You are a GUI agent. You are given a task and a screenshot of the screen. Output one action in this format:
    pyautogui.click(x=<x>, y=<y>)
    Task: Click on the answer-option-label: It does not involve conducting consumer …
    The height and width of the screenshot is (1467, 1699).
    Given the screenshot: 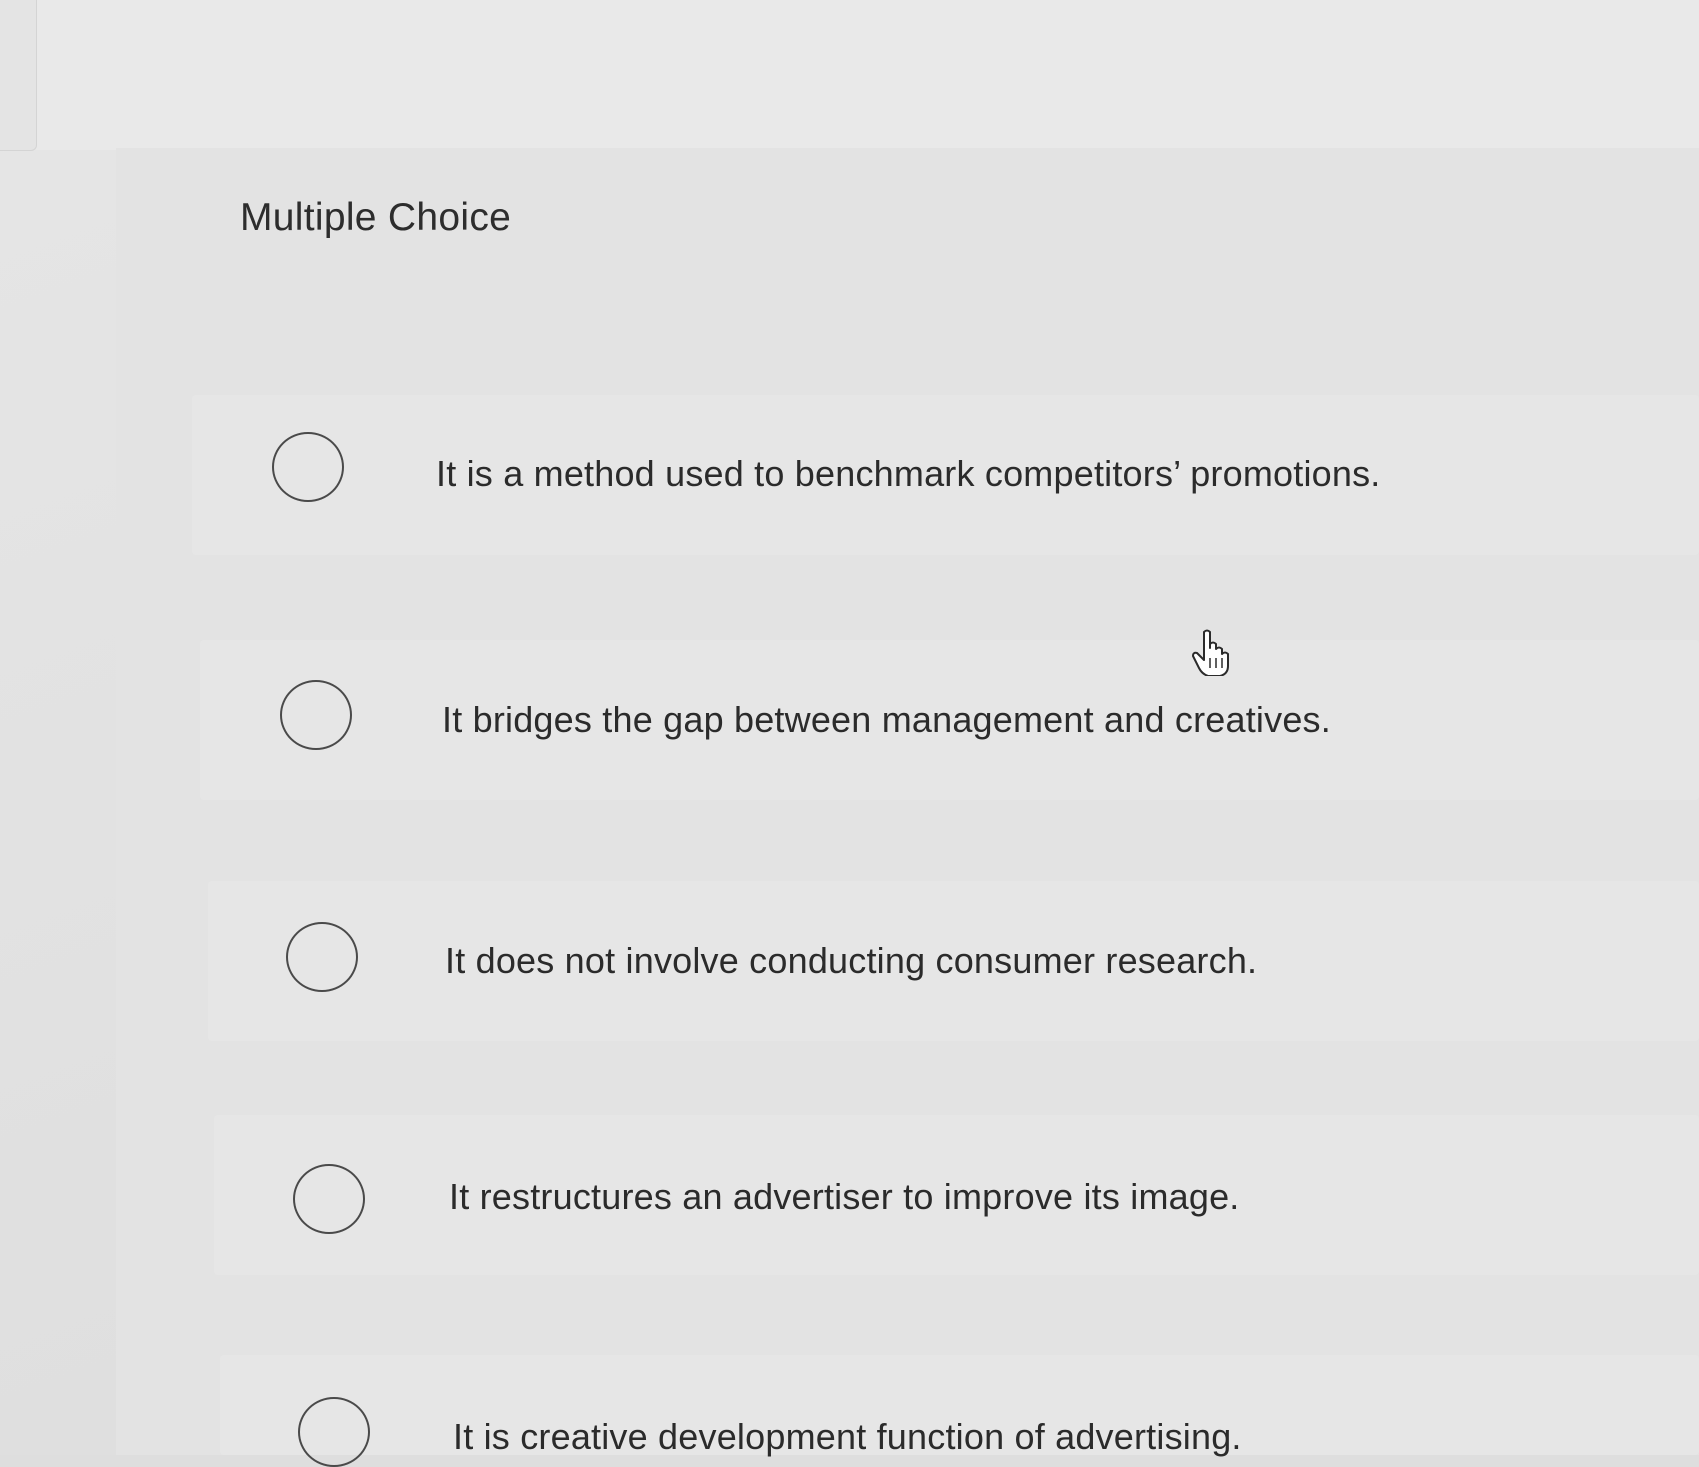 What is the action you would take?
    pyautogui.click(x=851, y=960)
    